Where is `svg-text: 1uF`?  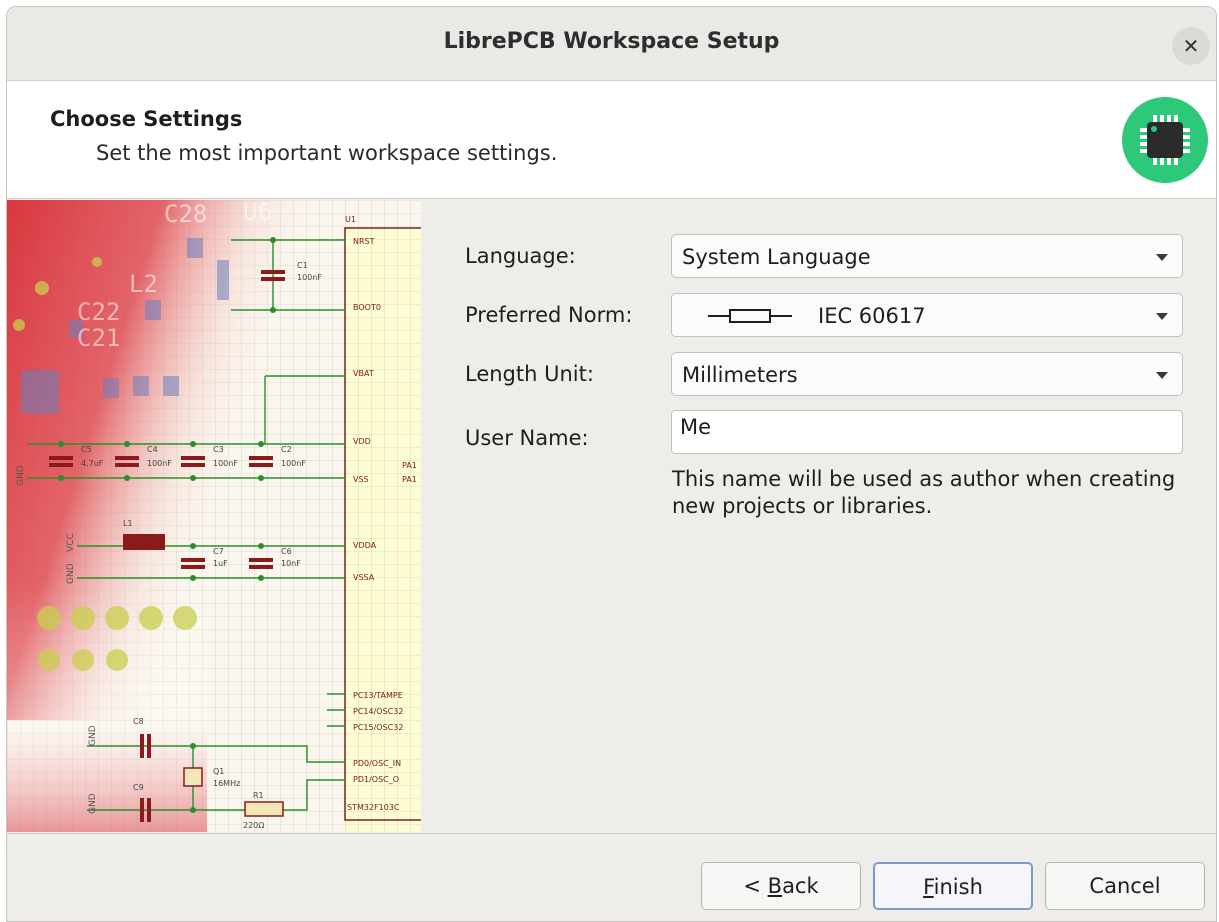
svg-text: 1uF is located at coordinates (220, 563).